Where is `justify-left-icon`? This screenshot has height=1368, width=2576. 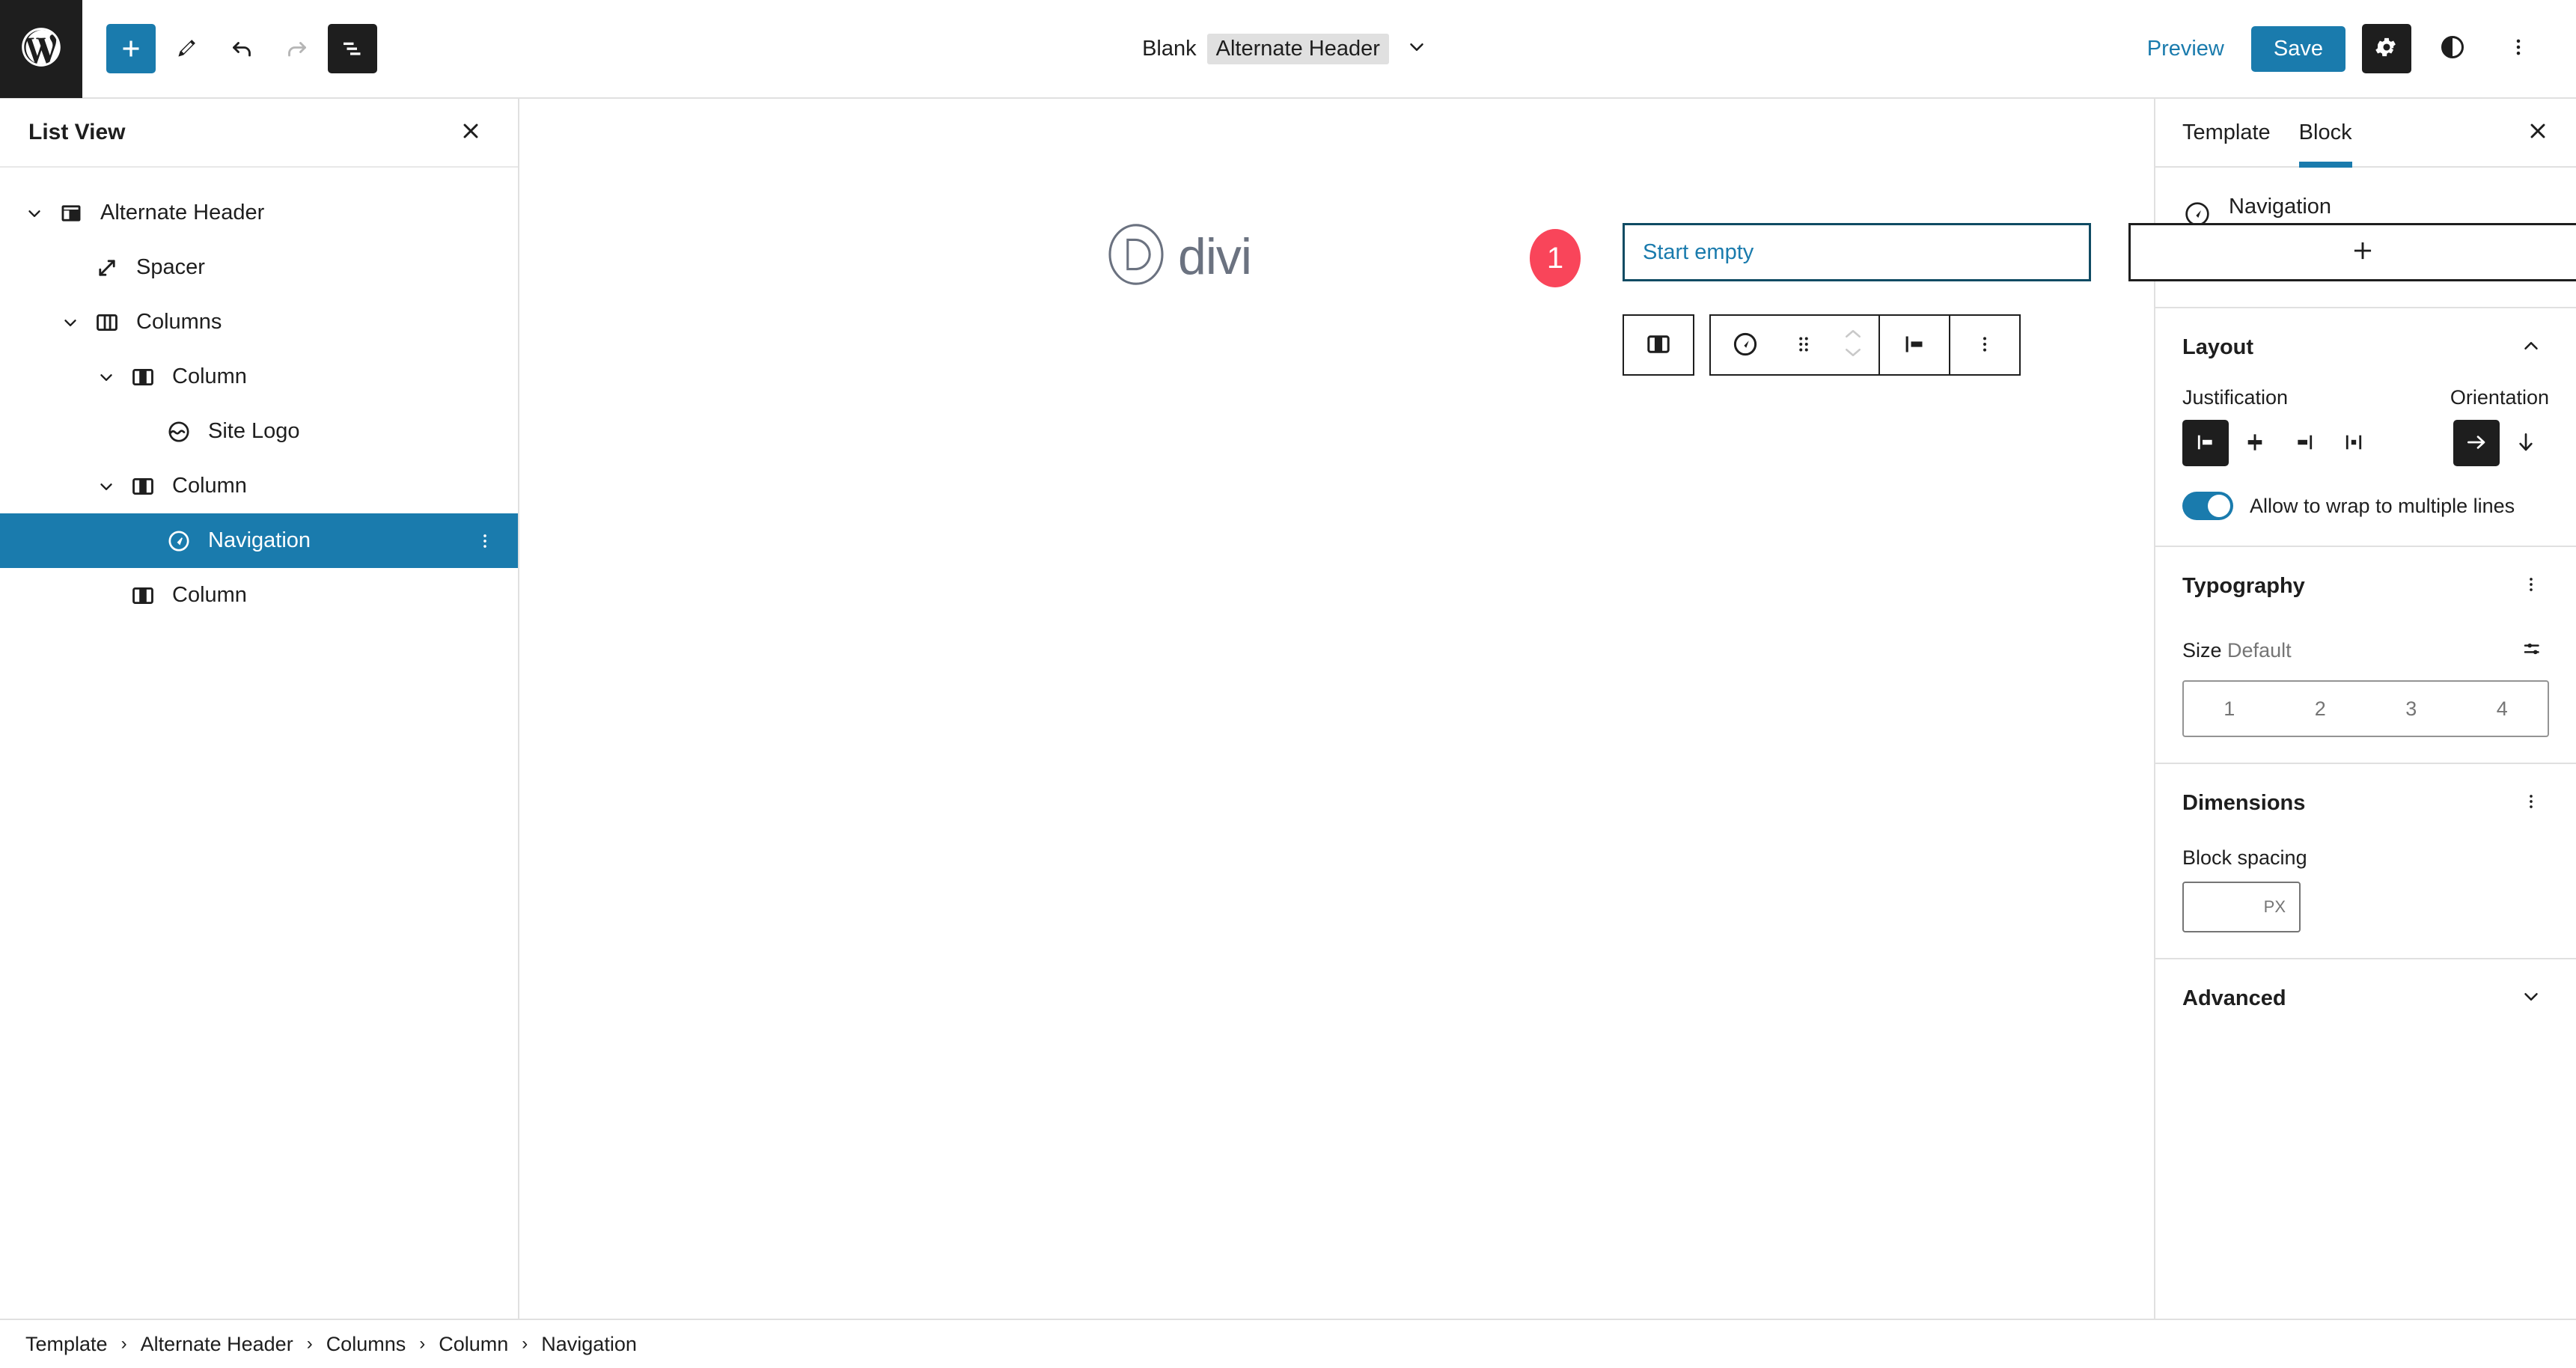 justify-left-icon is located at coordinates (1915, 345).